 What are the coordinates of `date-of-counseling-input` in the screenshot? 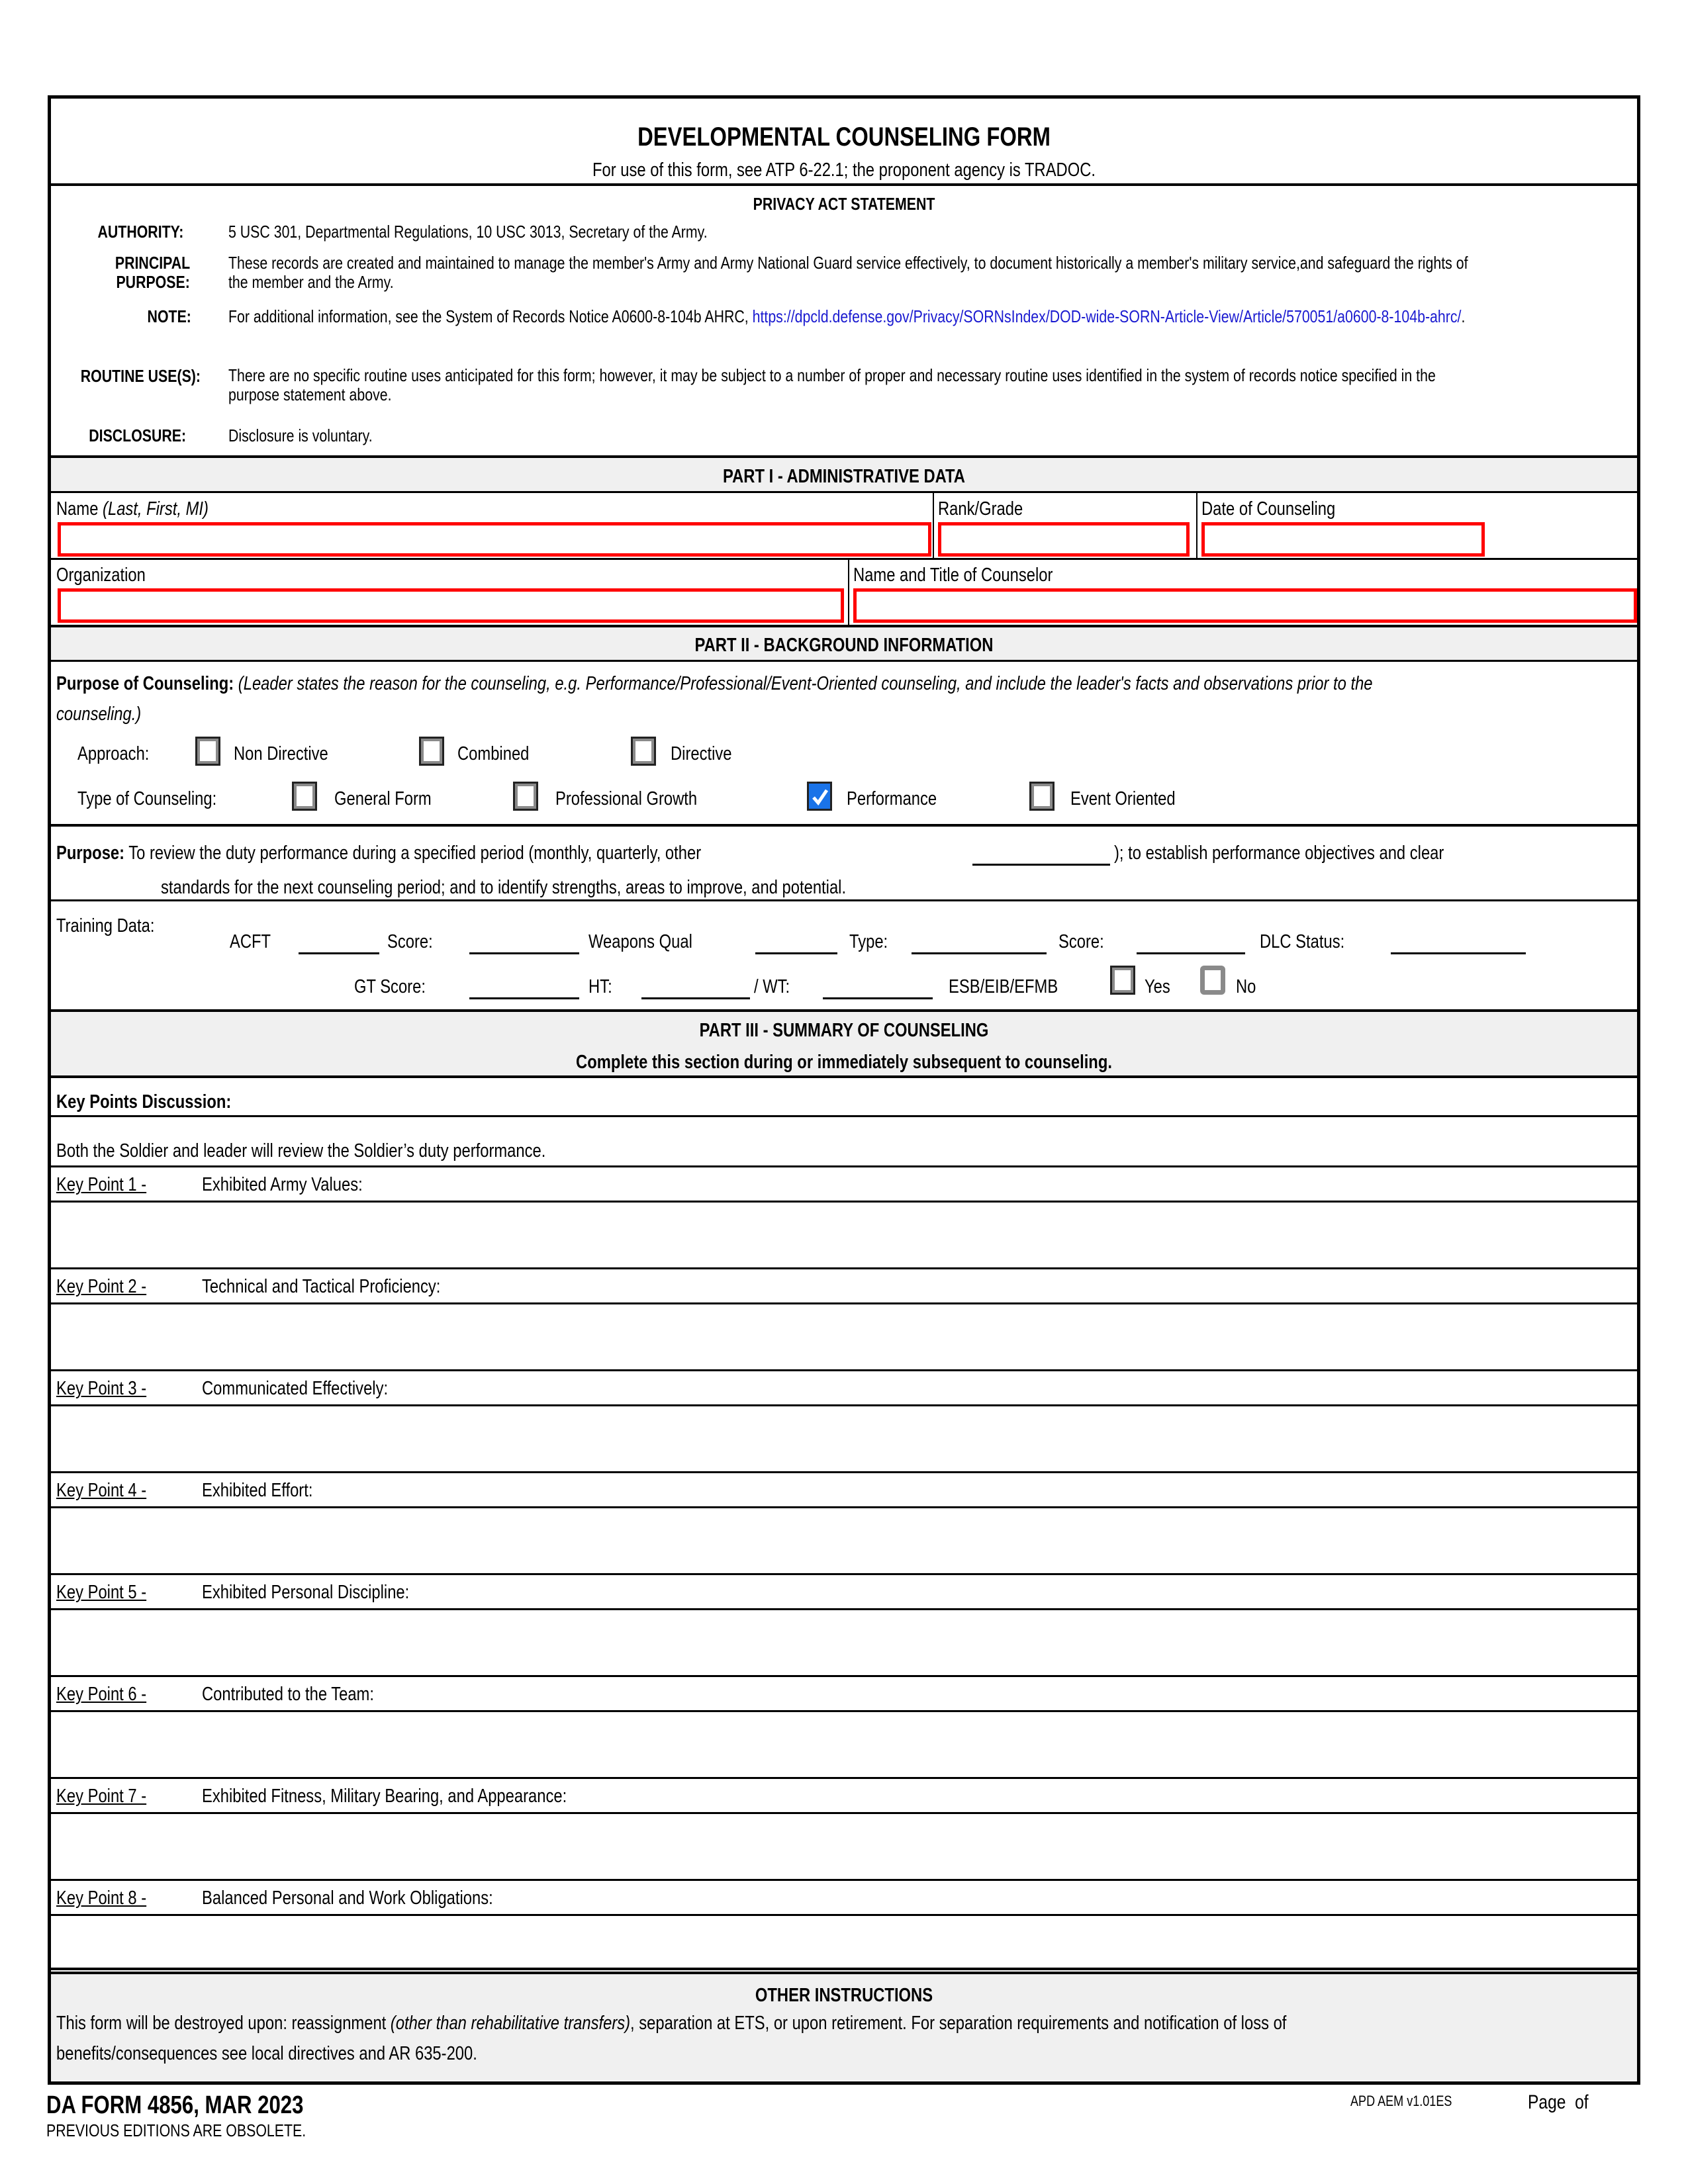 It's located at (1343, 539).